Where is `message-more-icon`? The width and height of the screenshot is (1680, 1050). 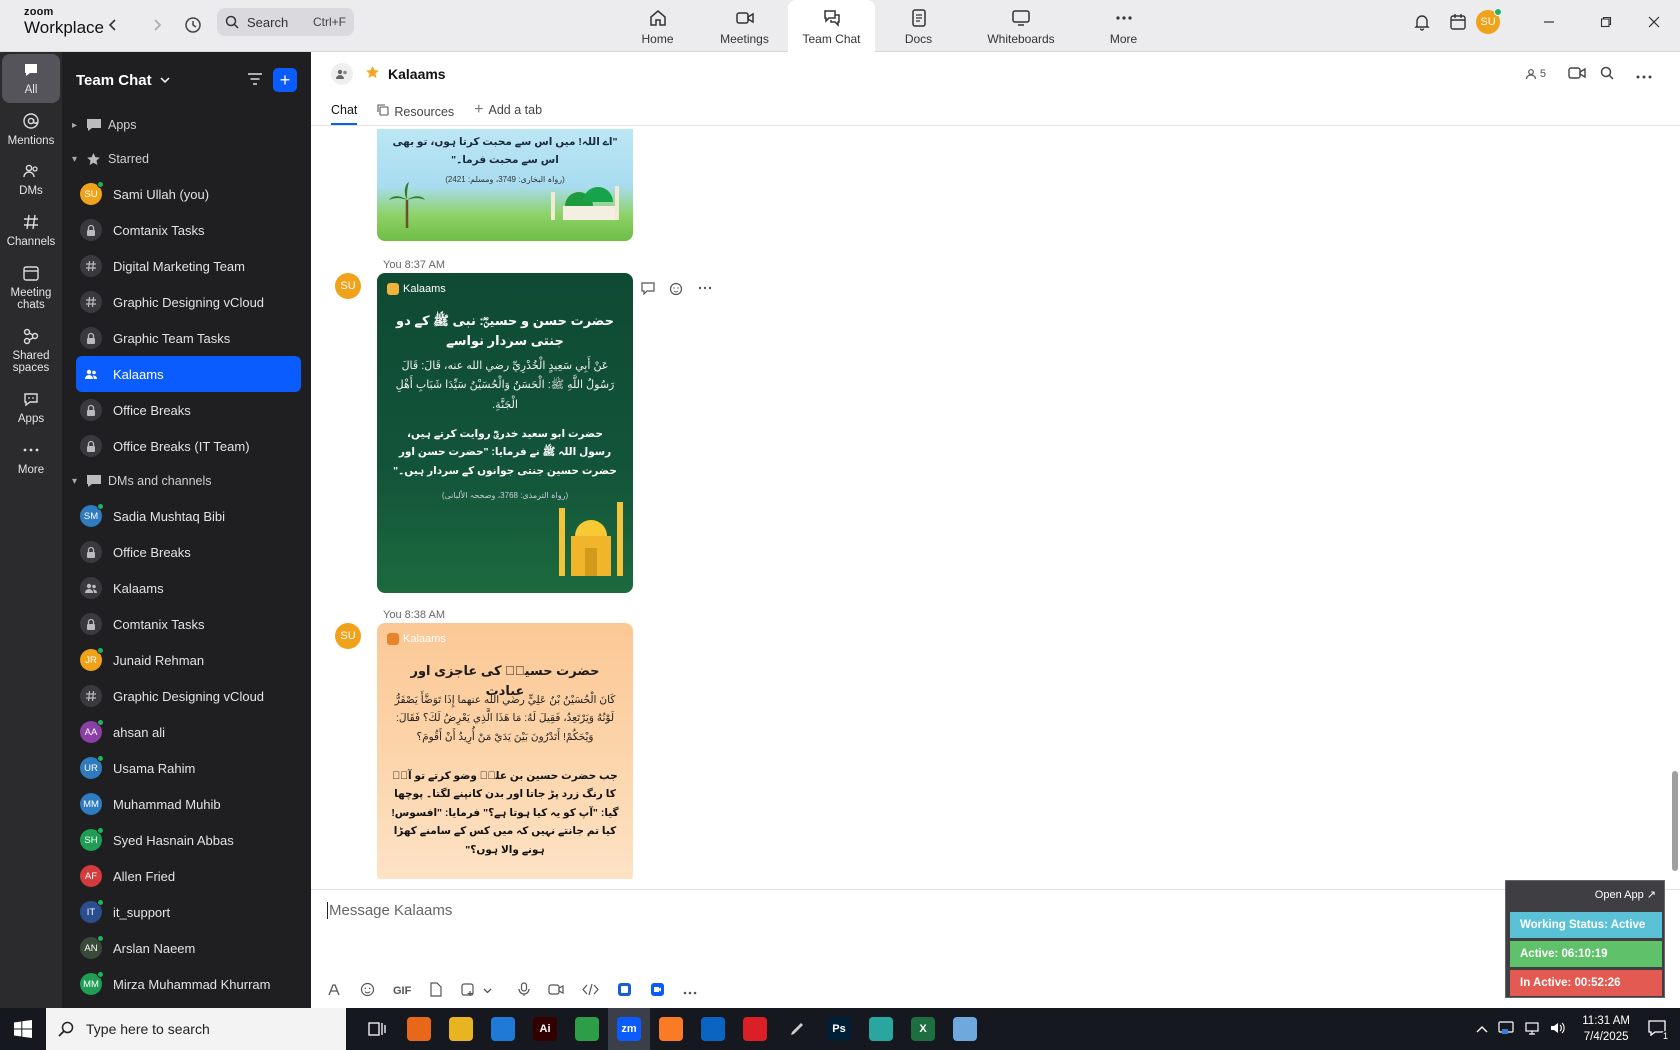 message-more-icon is located at coordinates (705, 290).